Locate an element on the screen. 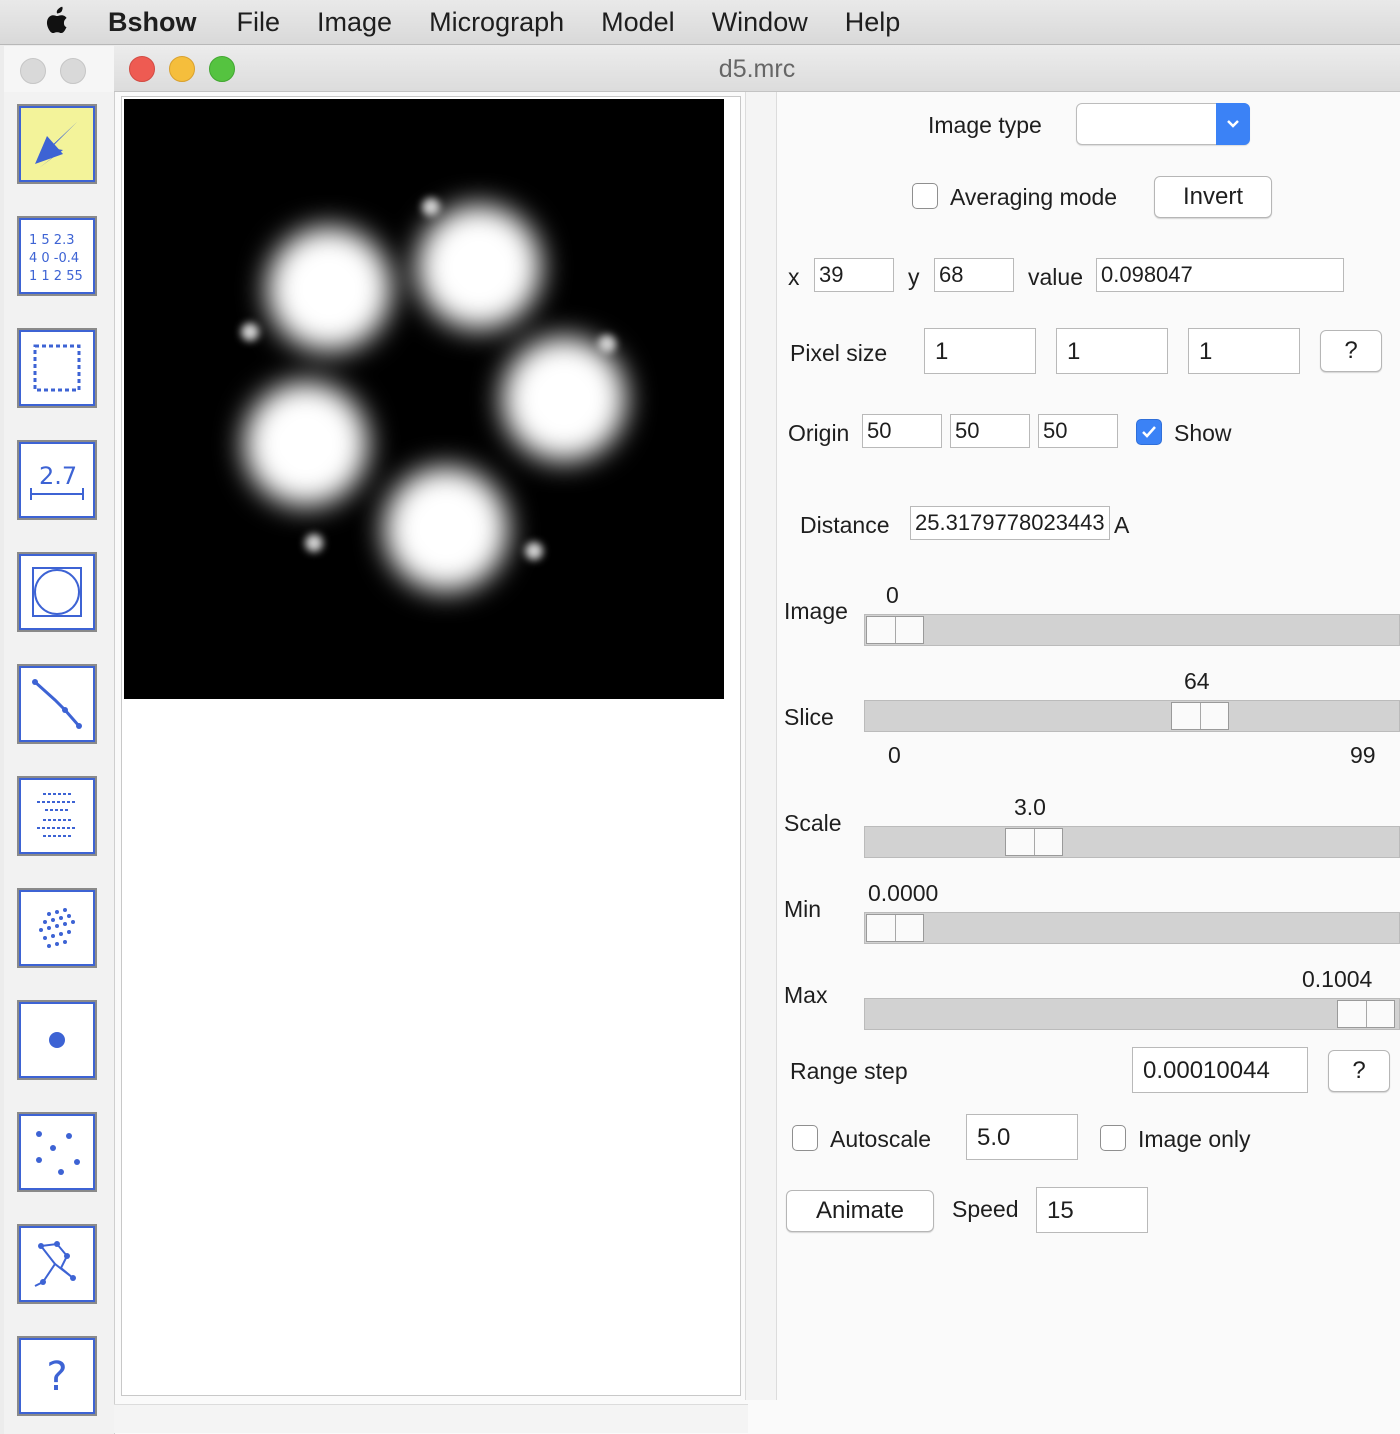  pointer-tool-button is located at coordinates (57, 144).